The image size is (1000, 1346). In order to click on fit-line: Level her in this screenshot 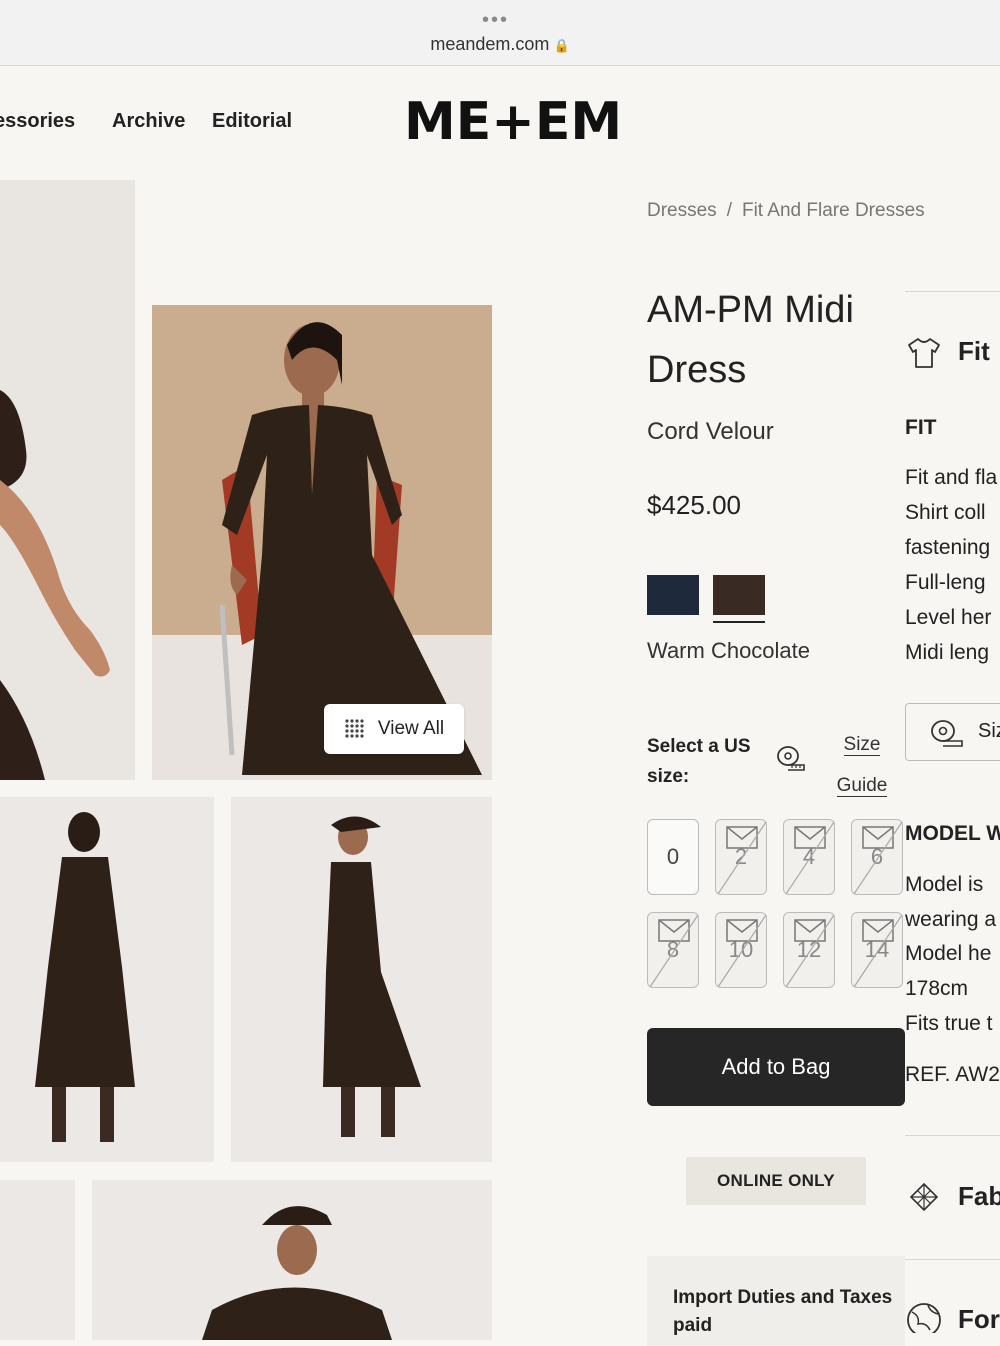, I will do `click(948, 617)`.